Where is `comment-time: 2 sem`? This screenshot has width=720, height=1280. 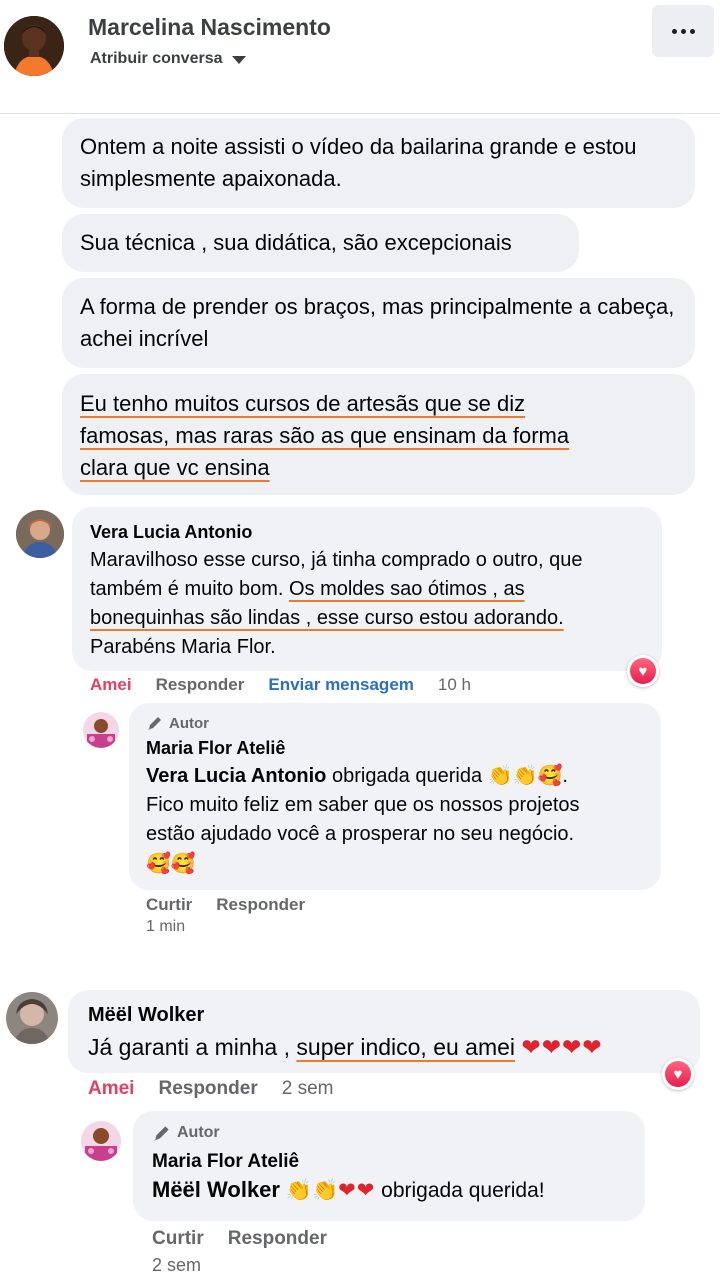 comment-time: 2 sem is located at coordinates (307, 1088).